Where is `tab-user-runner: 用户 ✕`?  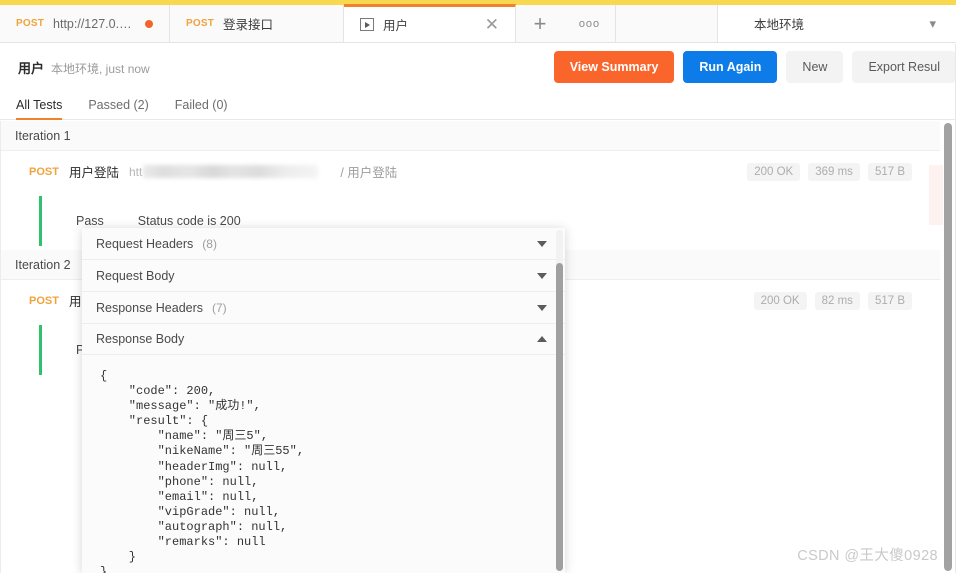 tab-user-runner: 用户 ✕ is located at coordinates (430, 23).